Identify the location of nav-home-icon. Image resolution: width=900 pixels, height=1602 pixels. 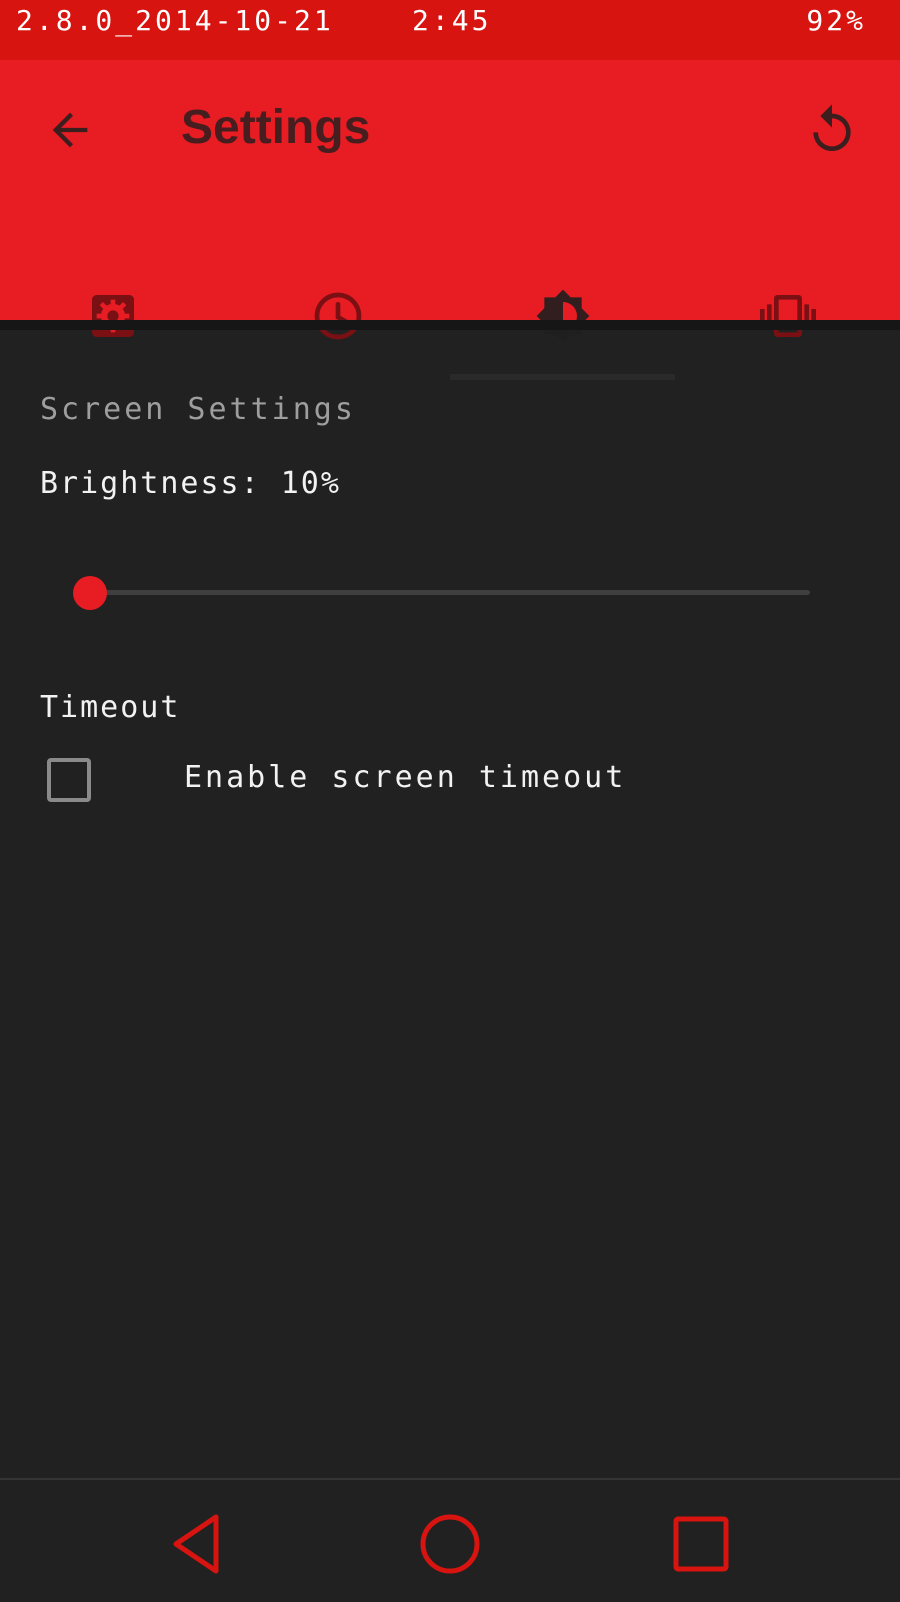
(450, 1544).